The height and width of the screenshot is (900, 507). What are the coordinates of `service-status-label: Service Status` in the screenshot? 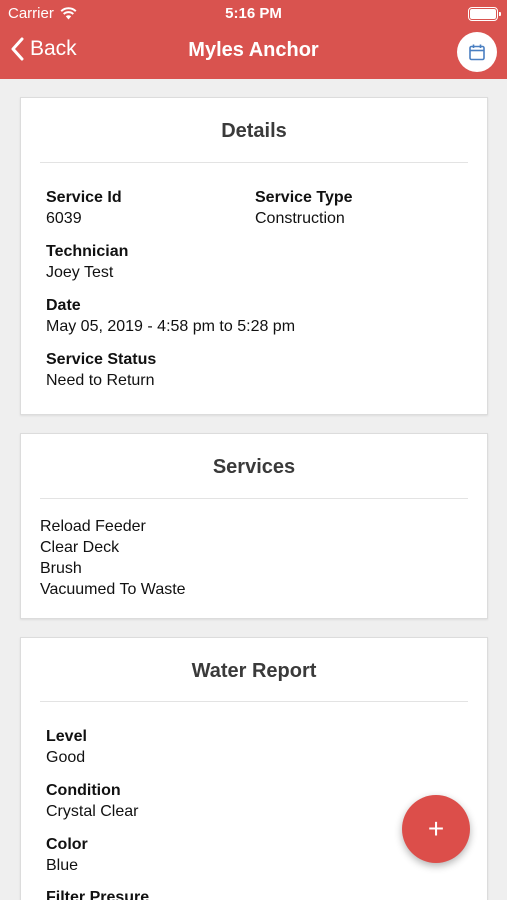 It's located at (101, 359).